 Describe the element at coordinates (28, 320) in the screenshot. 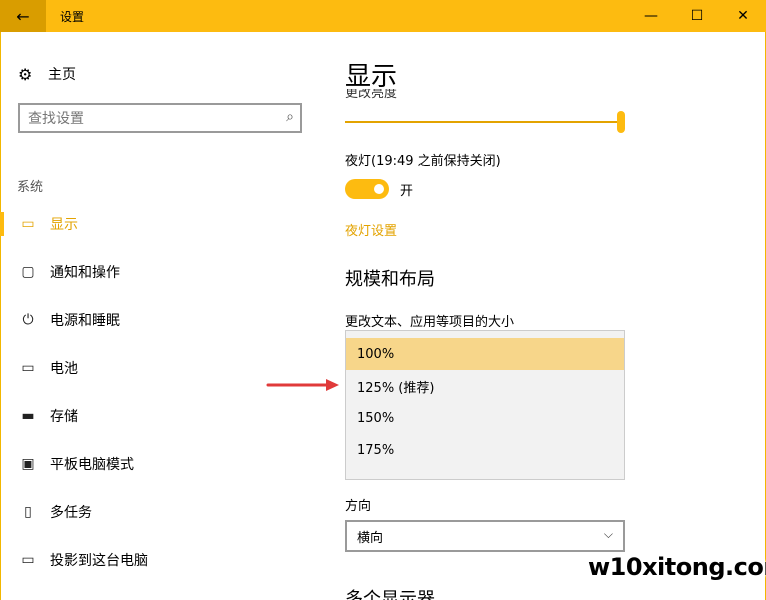

I see `power-icon: ⏻` at that location.